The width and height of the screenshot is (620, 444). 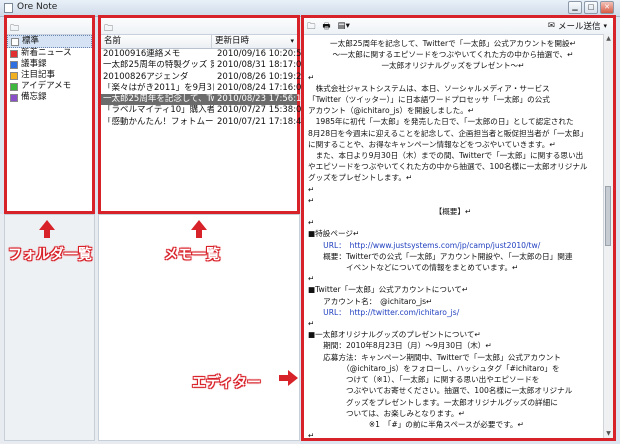 I want to click on folder-item: アイデアメモ, so click(x=49, y=86).